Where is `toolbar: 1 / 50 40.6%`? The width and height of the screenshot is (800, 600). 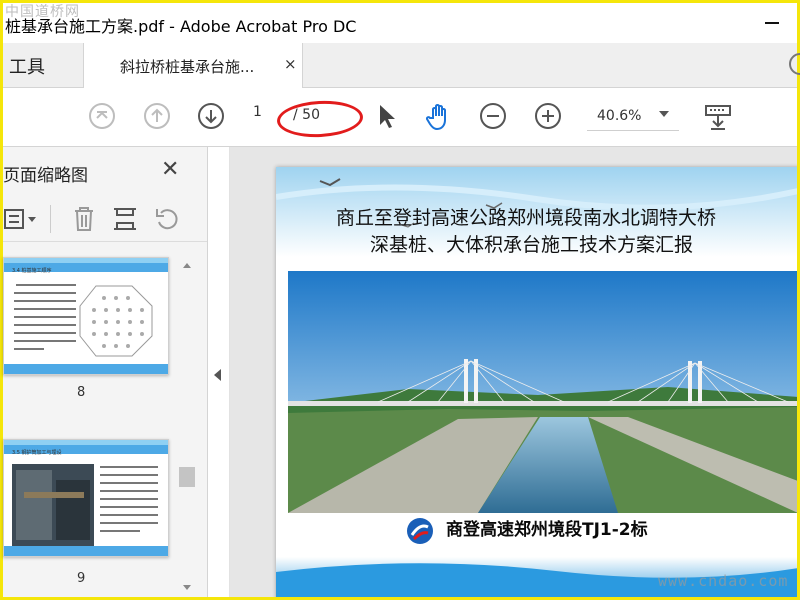 toolbar: 1 / 50 40.6% is located at coordinates (400, 117).